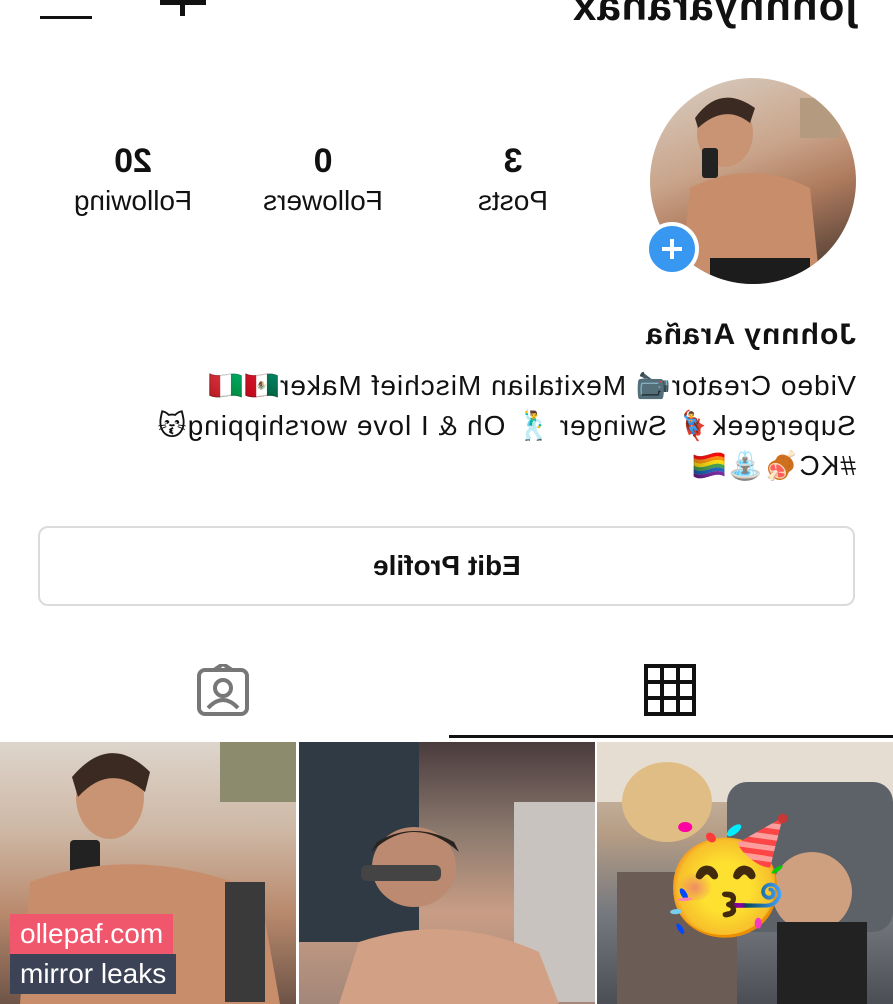  What do you see at coordinates (714, 15) in the screenshot?
I see `profile-username: johnnyarañax` at bounding box center [714, 15].